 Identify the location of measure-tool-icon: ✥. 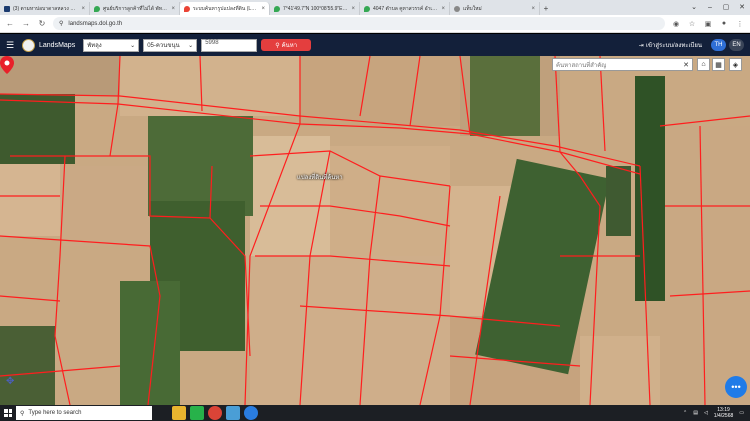
(13, 383).